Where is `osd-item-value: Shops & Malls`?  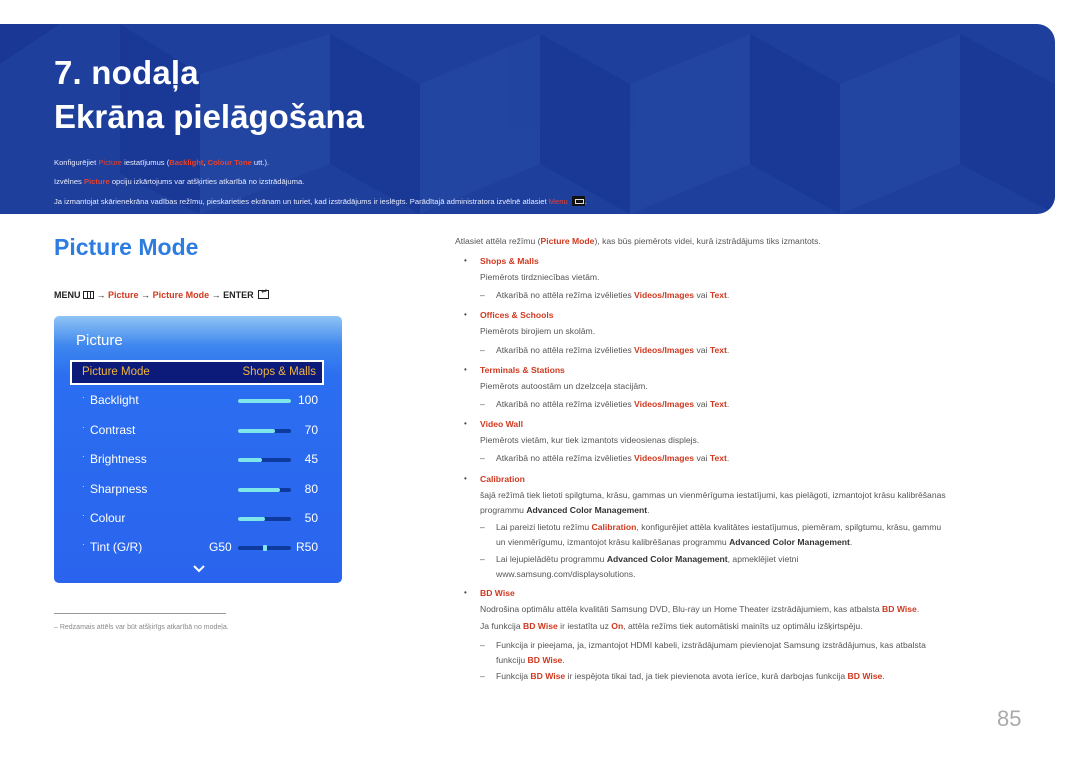 osd-item-value: Shops & Malls is located at coordinates (279, 372).